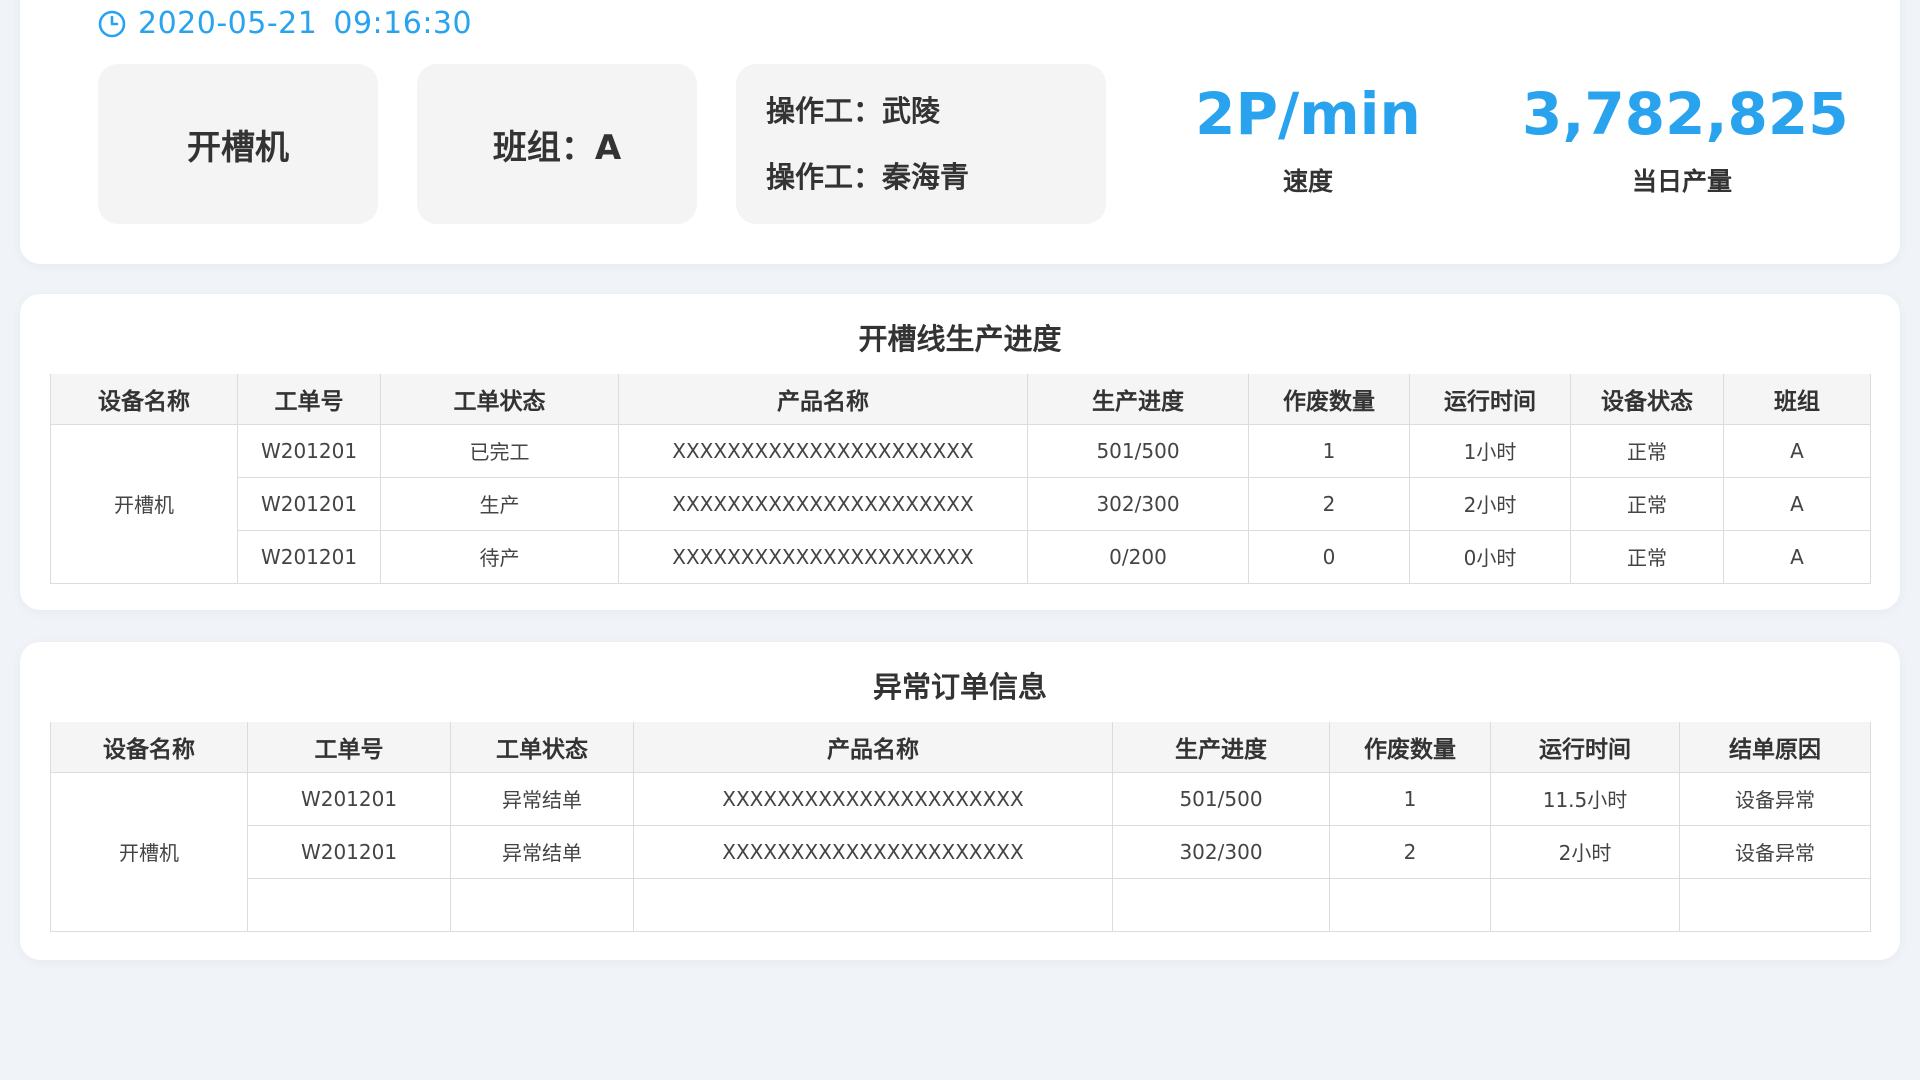 This screenshot has height=1080, width=1920. What do you see at coordinates (349, 904) in the screenshot?
I see `order-number-cell` at bounding box center [349, 904].